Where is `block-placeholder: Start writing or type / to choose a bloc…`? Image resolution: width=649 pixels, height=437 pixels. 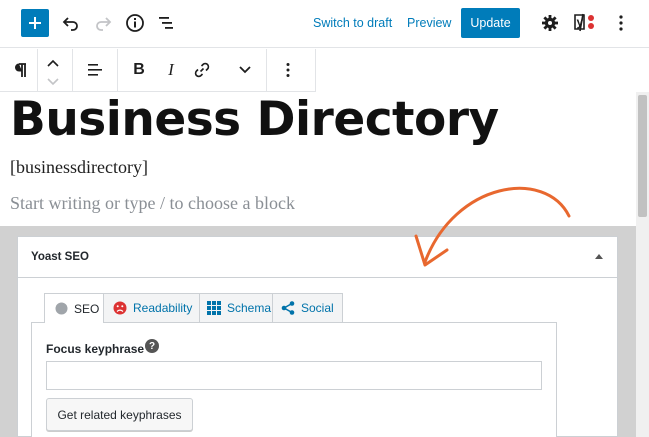
block-placeholder: Start writing or type / to choose a bloc… is located at coordinates (152, 203).